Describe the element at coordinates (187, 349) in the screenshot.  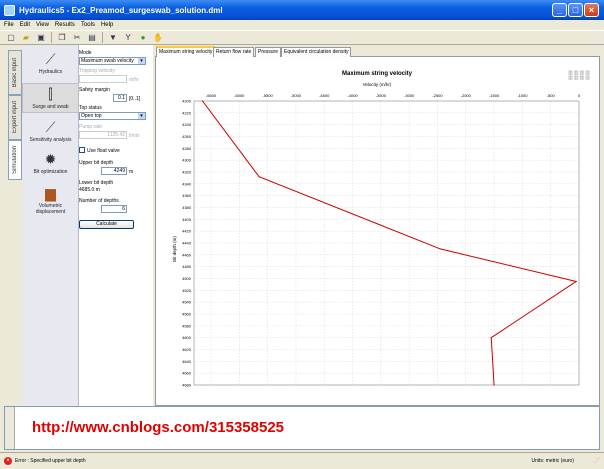
I see `y-tick-label: 4620` at that location.